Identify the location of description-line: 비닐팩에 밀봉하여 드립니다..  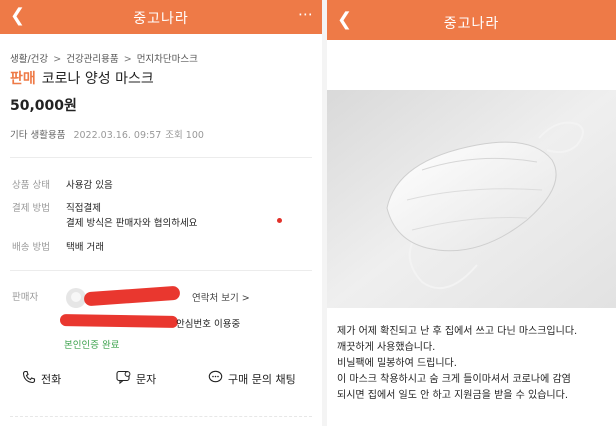
(397, 363).